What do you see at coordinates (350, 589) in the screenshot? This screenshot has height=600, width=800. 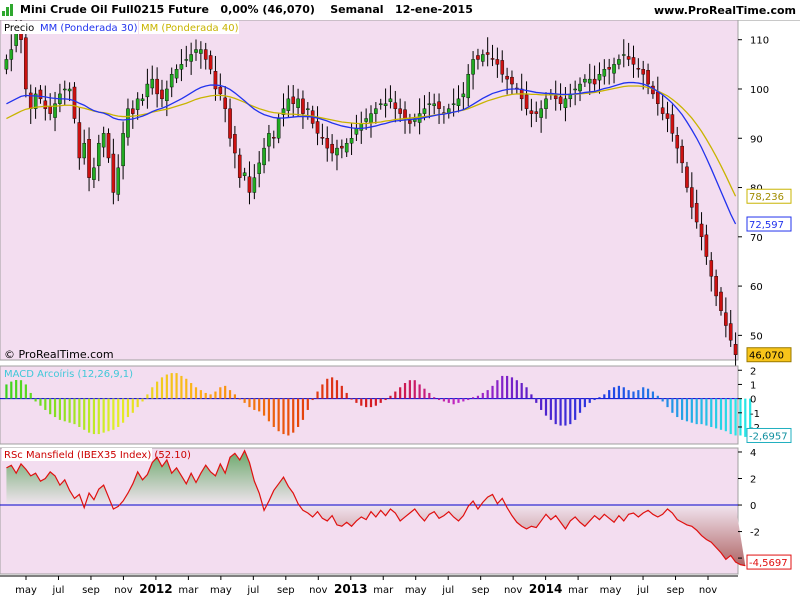 I see `x-tick-label: 2013` at bounding box center [350, 589].